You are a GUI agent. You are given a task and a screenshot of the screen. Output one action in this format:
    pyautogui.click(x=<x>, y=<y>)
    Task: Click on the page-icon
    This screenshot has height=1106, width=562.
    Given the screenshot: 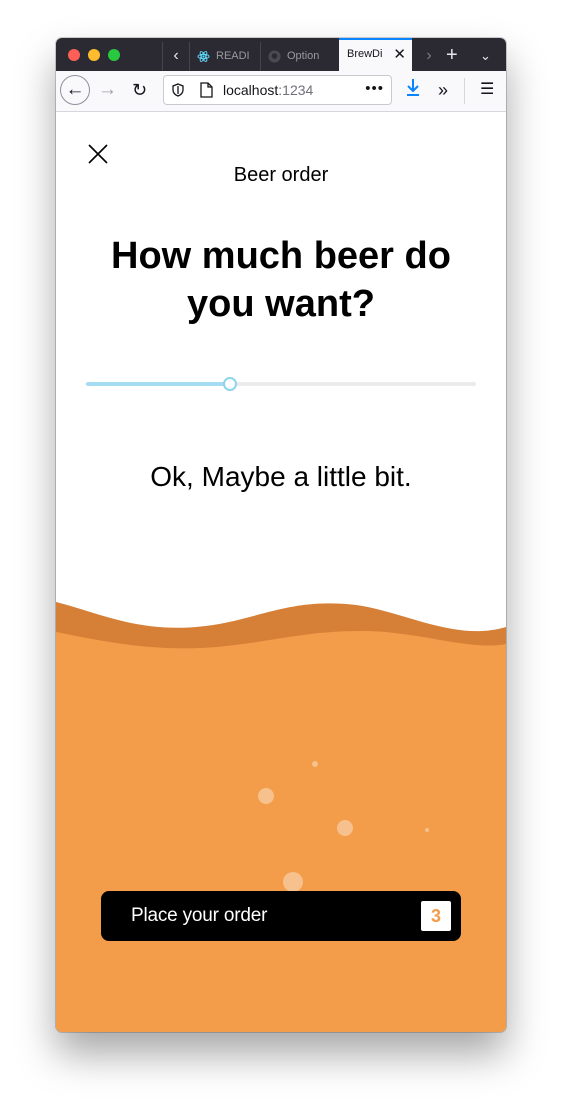 What is the action you would take?
    pyautogui.click(x=206, y=90)
    